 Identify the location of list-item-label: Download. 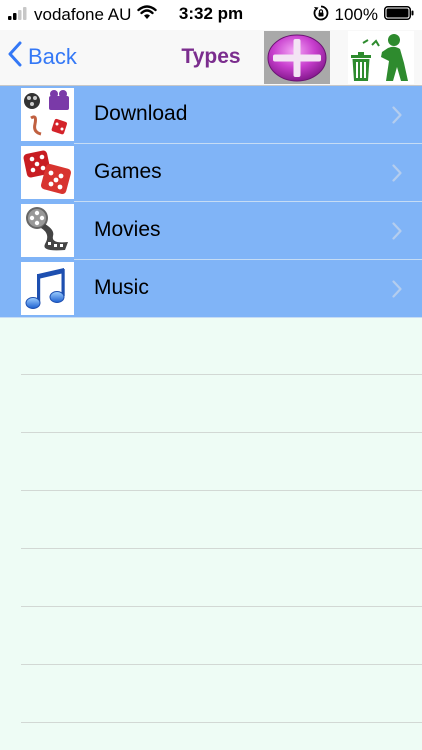
(141, 113).